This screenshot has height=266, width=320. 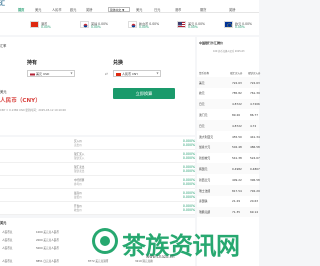 I want to click on swap-icon: ⇄, so click(x=106, y=74).